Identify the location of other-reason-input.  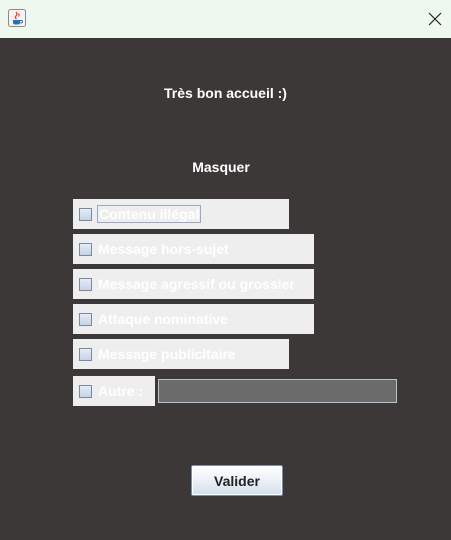
(277, 391).